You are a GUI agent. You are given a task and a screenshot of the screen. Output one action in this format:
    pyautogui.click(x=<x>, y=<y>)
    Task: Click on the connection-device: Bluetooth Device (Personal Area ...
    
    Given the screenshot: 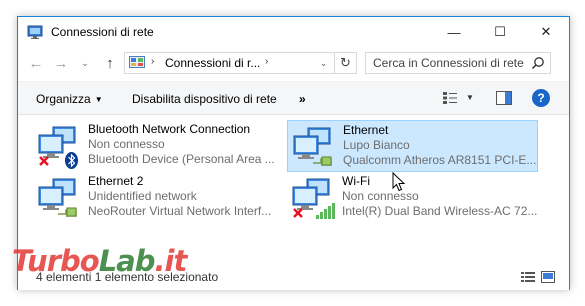 What is the action you would take?
    pyautogui.click(x=181, y=159)
    